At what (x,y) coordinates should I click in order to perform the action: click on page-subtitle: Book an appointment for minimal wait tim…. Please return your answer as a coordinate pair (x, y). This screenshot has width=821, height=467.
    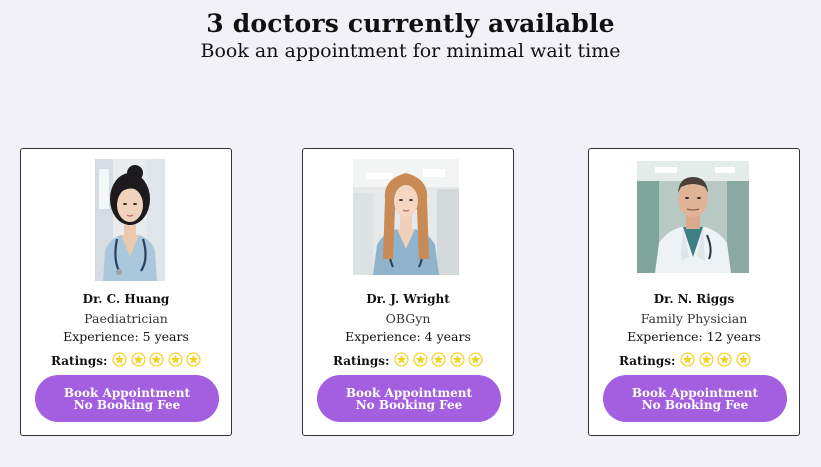
    Looking at the image, I should click on (410, 51).